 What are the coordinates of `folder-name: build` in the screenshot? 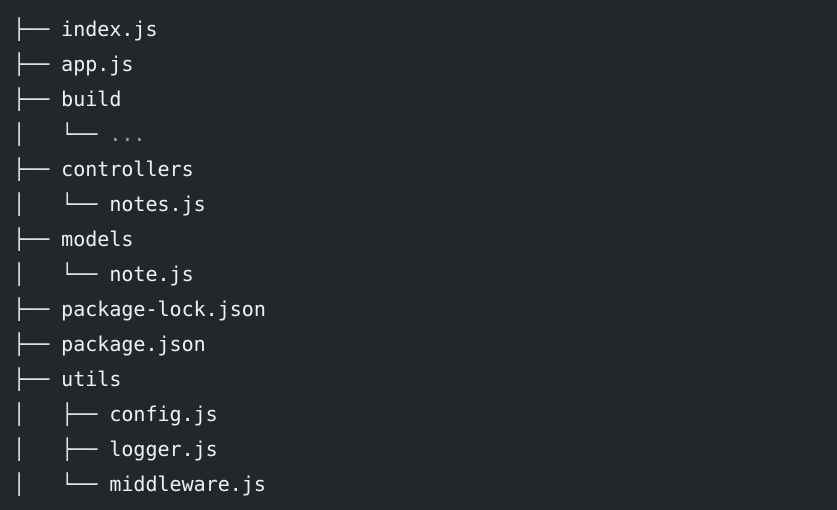 It's located at (91, 99).